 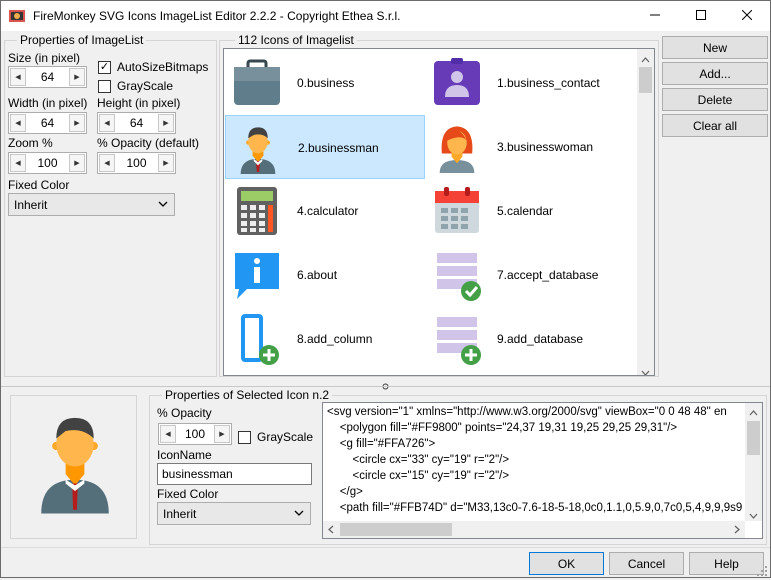 I want to click on businesswoman-icon, so click(x=457, y=147).